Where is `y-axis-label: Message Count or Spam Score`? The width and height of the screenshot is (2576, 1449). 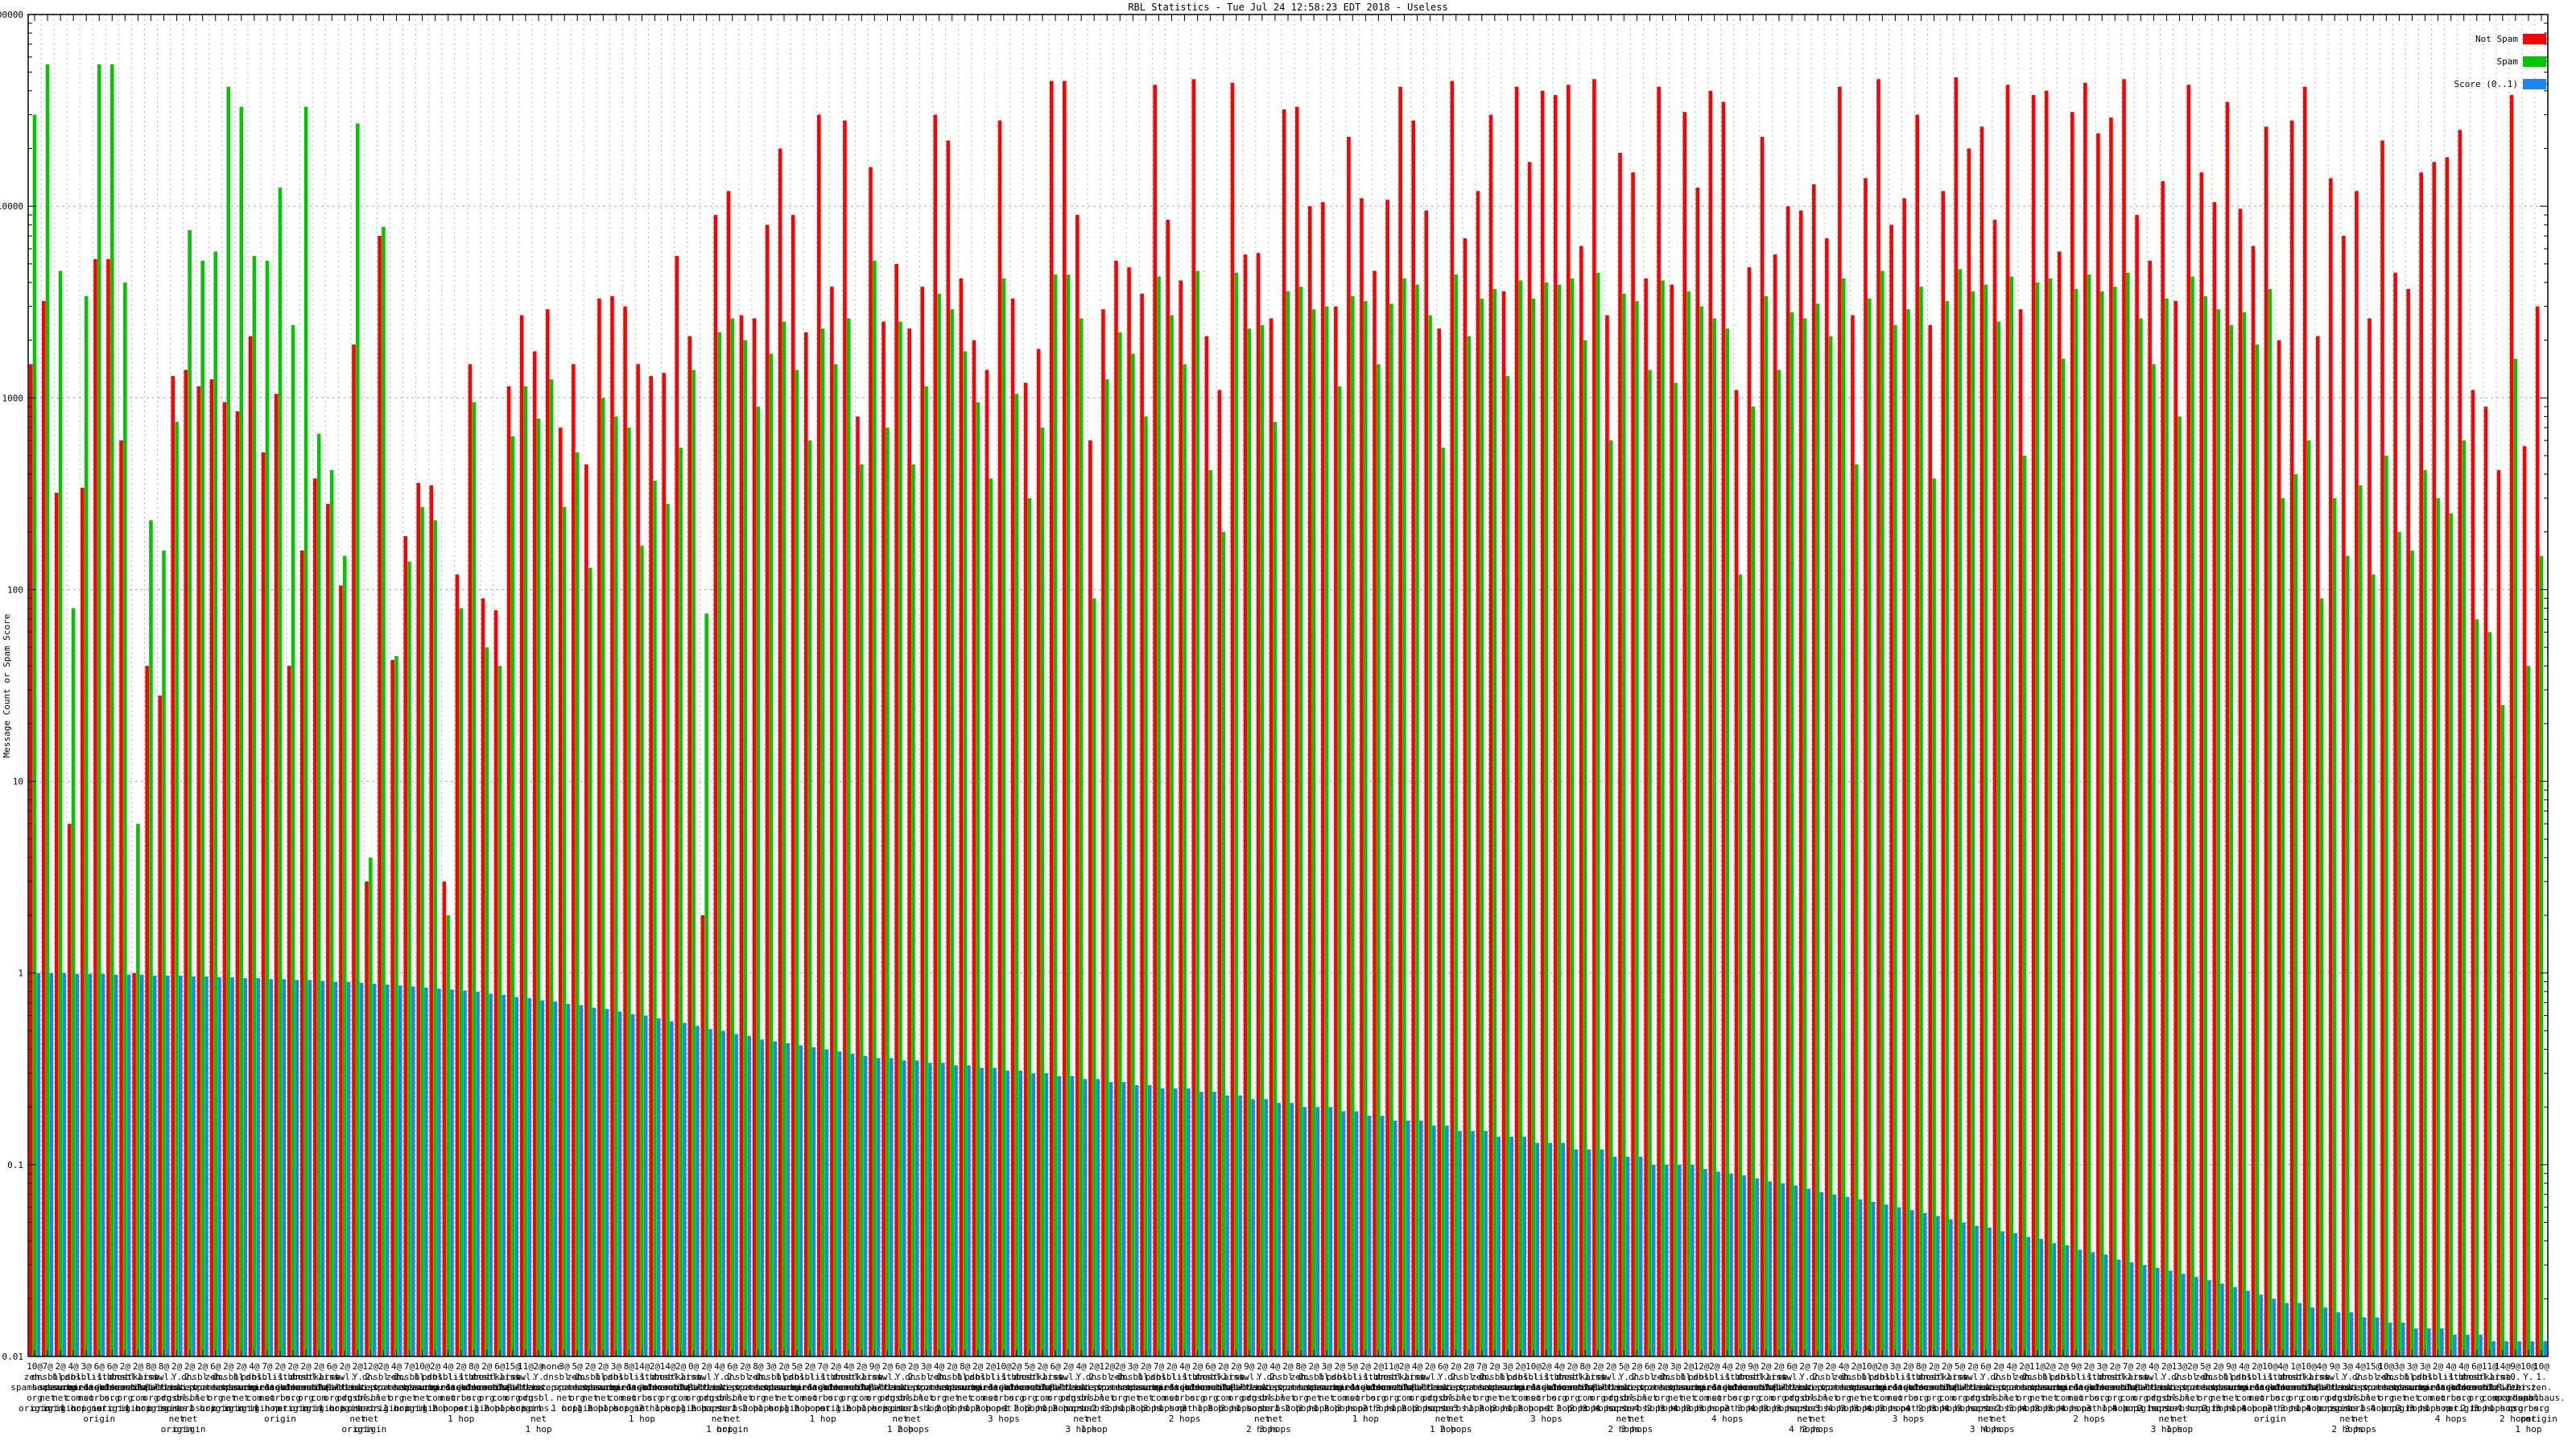
y-axis-label: Message Count or Spam Score is located at coordinates (7, 686).